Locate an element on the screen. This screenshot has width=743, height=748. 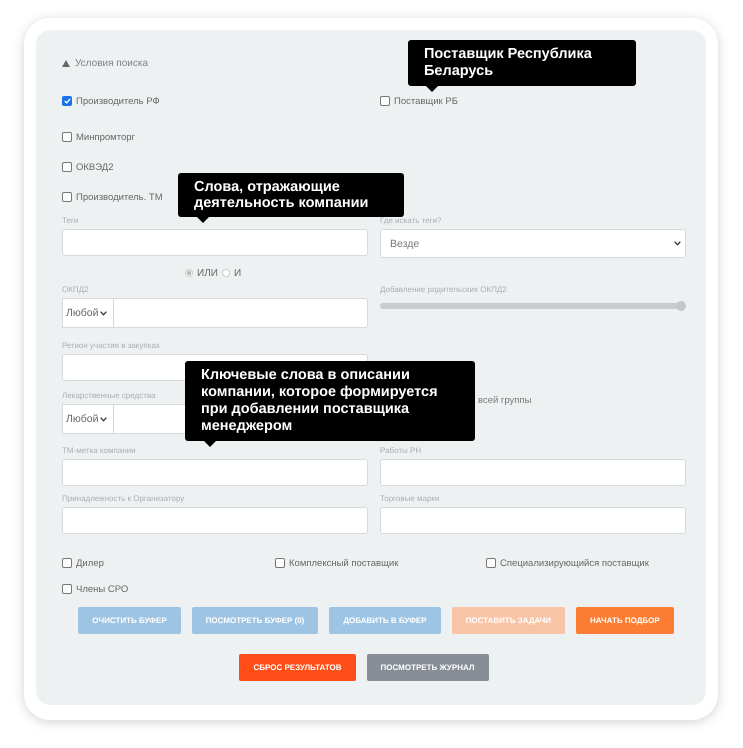
field-label: ОКПД2 is located at coordinates (75, 289).